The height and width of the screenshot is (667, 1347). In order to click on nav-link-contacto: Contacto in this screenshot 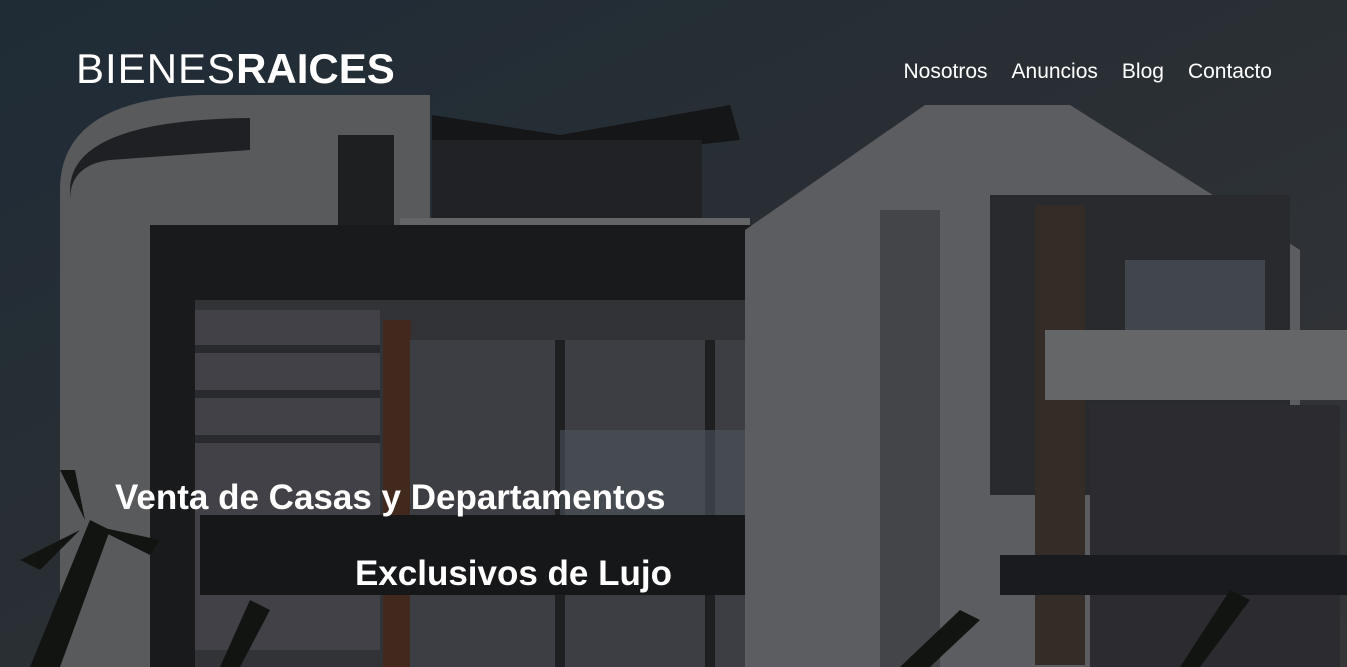, I will do `click(1230, 72)`.